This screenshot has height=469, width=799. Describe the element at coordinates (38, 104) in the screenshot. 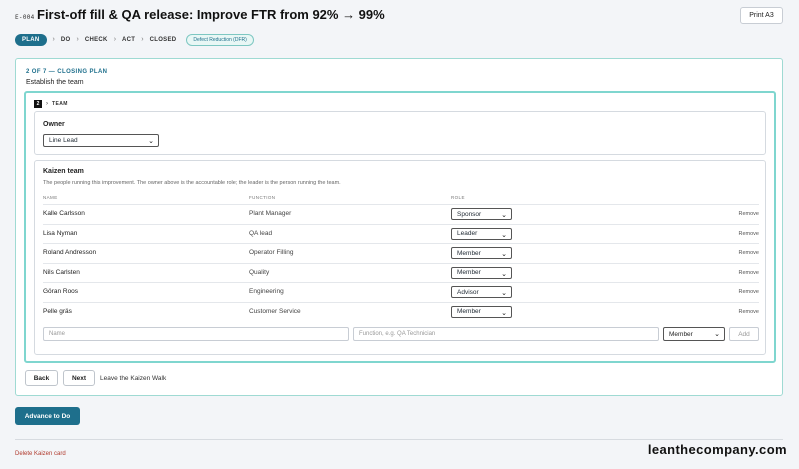

I see `section-number-badge: 2` at that location.